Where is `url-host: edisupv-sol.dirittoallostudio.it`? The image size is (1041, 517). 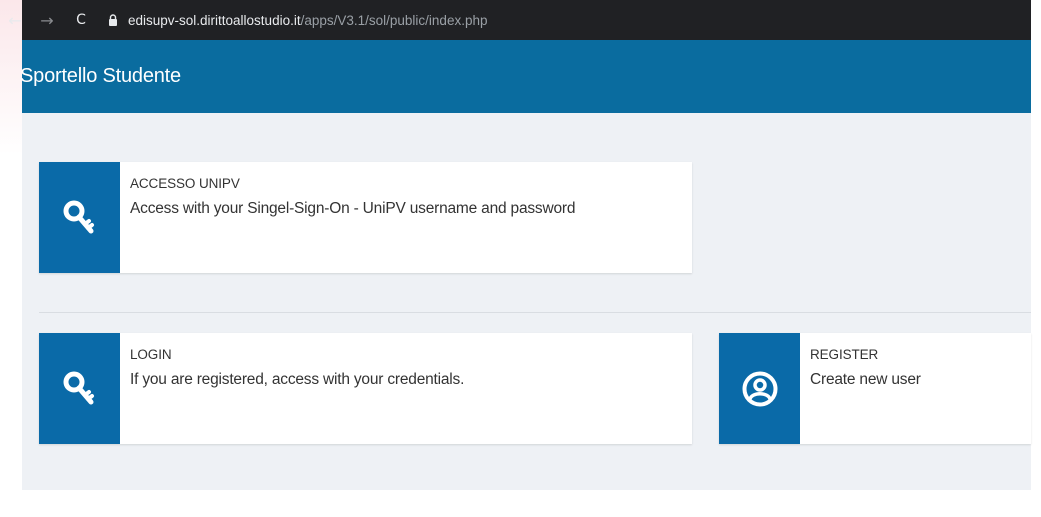 url-host: edisupv-sol.dirittoallostudio.it is located at coordinates (214, 20).